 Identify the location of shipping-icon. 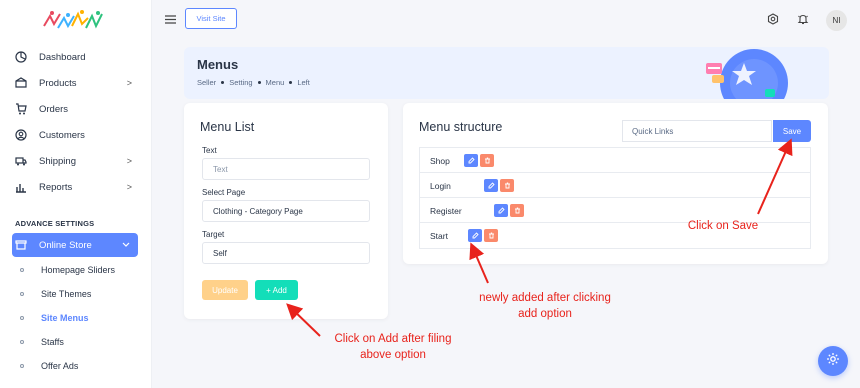
(21, 161).